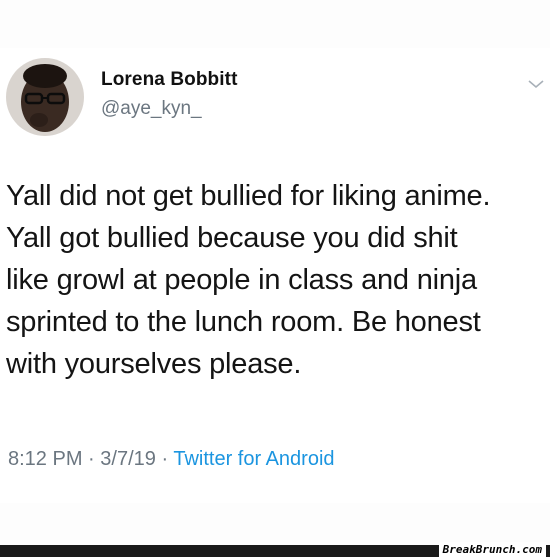 This screenshot has width=550, height=557. What do you see at coordinates (45, 459) in the screenshot?
I see `tweet-time: 8:12 PM` at bounding box center [45, 459].